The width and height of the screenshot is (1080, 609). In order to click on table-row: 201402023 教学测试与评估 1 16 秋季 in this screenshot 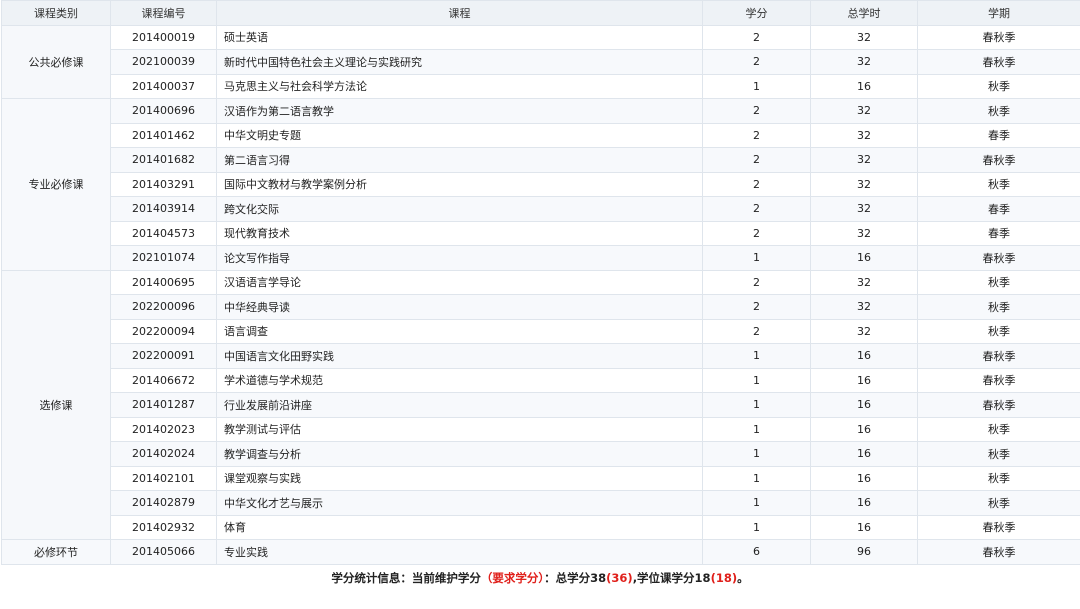, I will do `click(541, 429)`.